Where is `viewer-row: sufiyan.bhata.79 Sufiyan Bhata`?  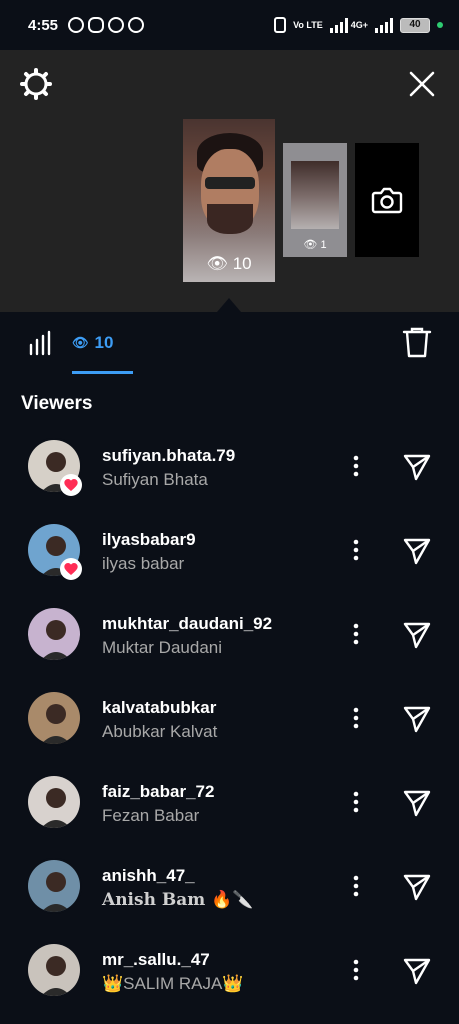
viewer-row: sufiyan.bhata.79 Sufiyan Bhata is located at coordinates (229, 466).